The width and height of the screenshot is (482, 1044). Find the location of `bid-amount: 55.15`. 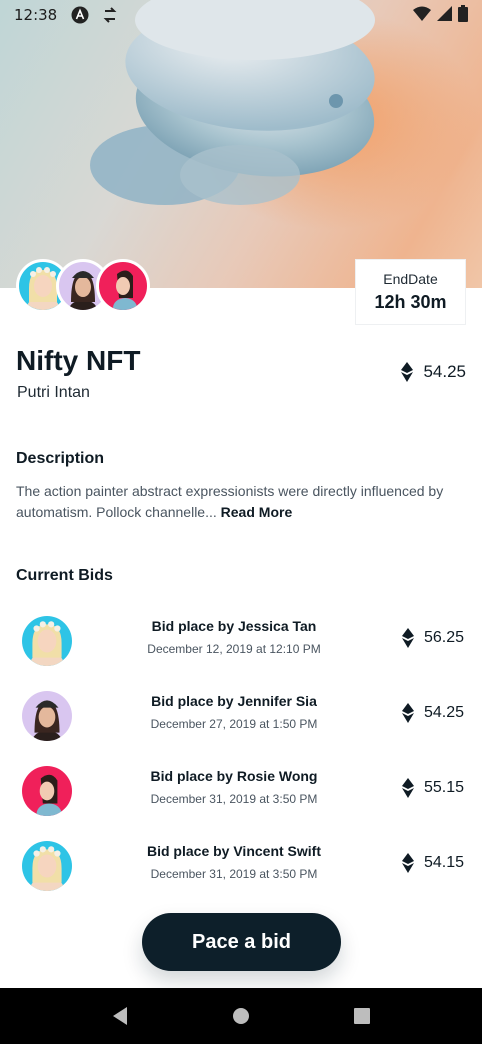

bid-amount: 55.15 is located at coordinates (432, 788).